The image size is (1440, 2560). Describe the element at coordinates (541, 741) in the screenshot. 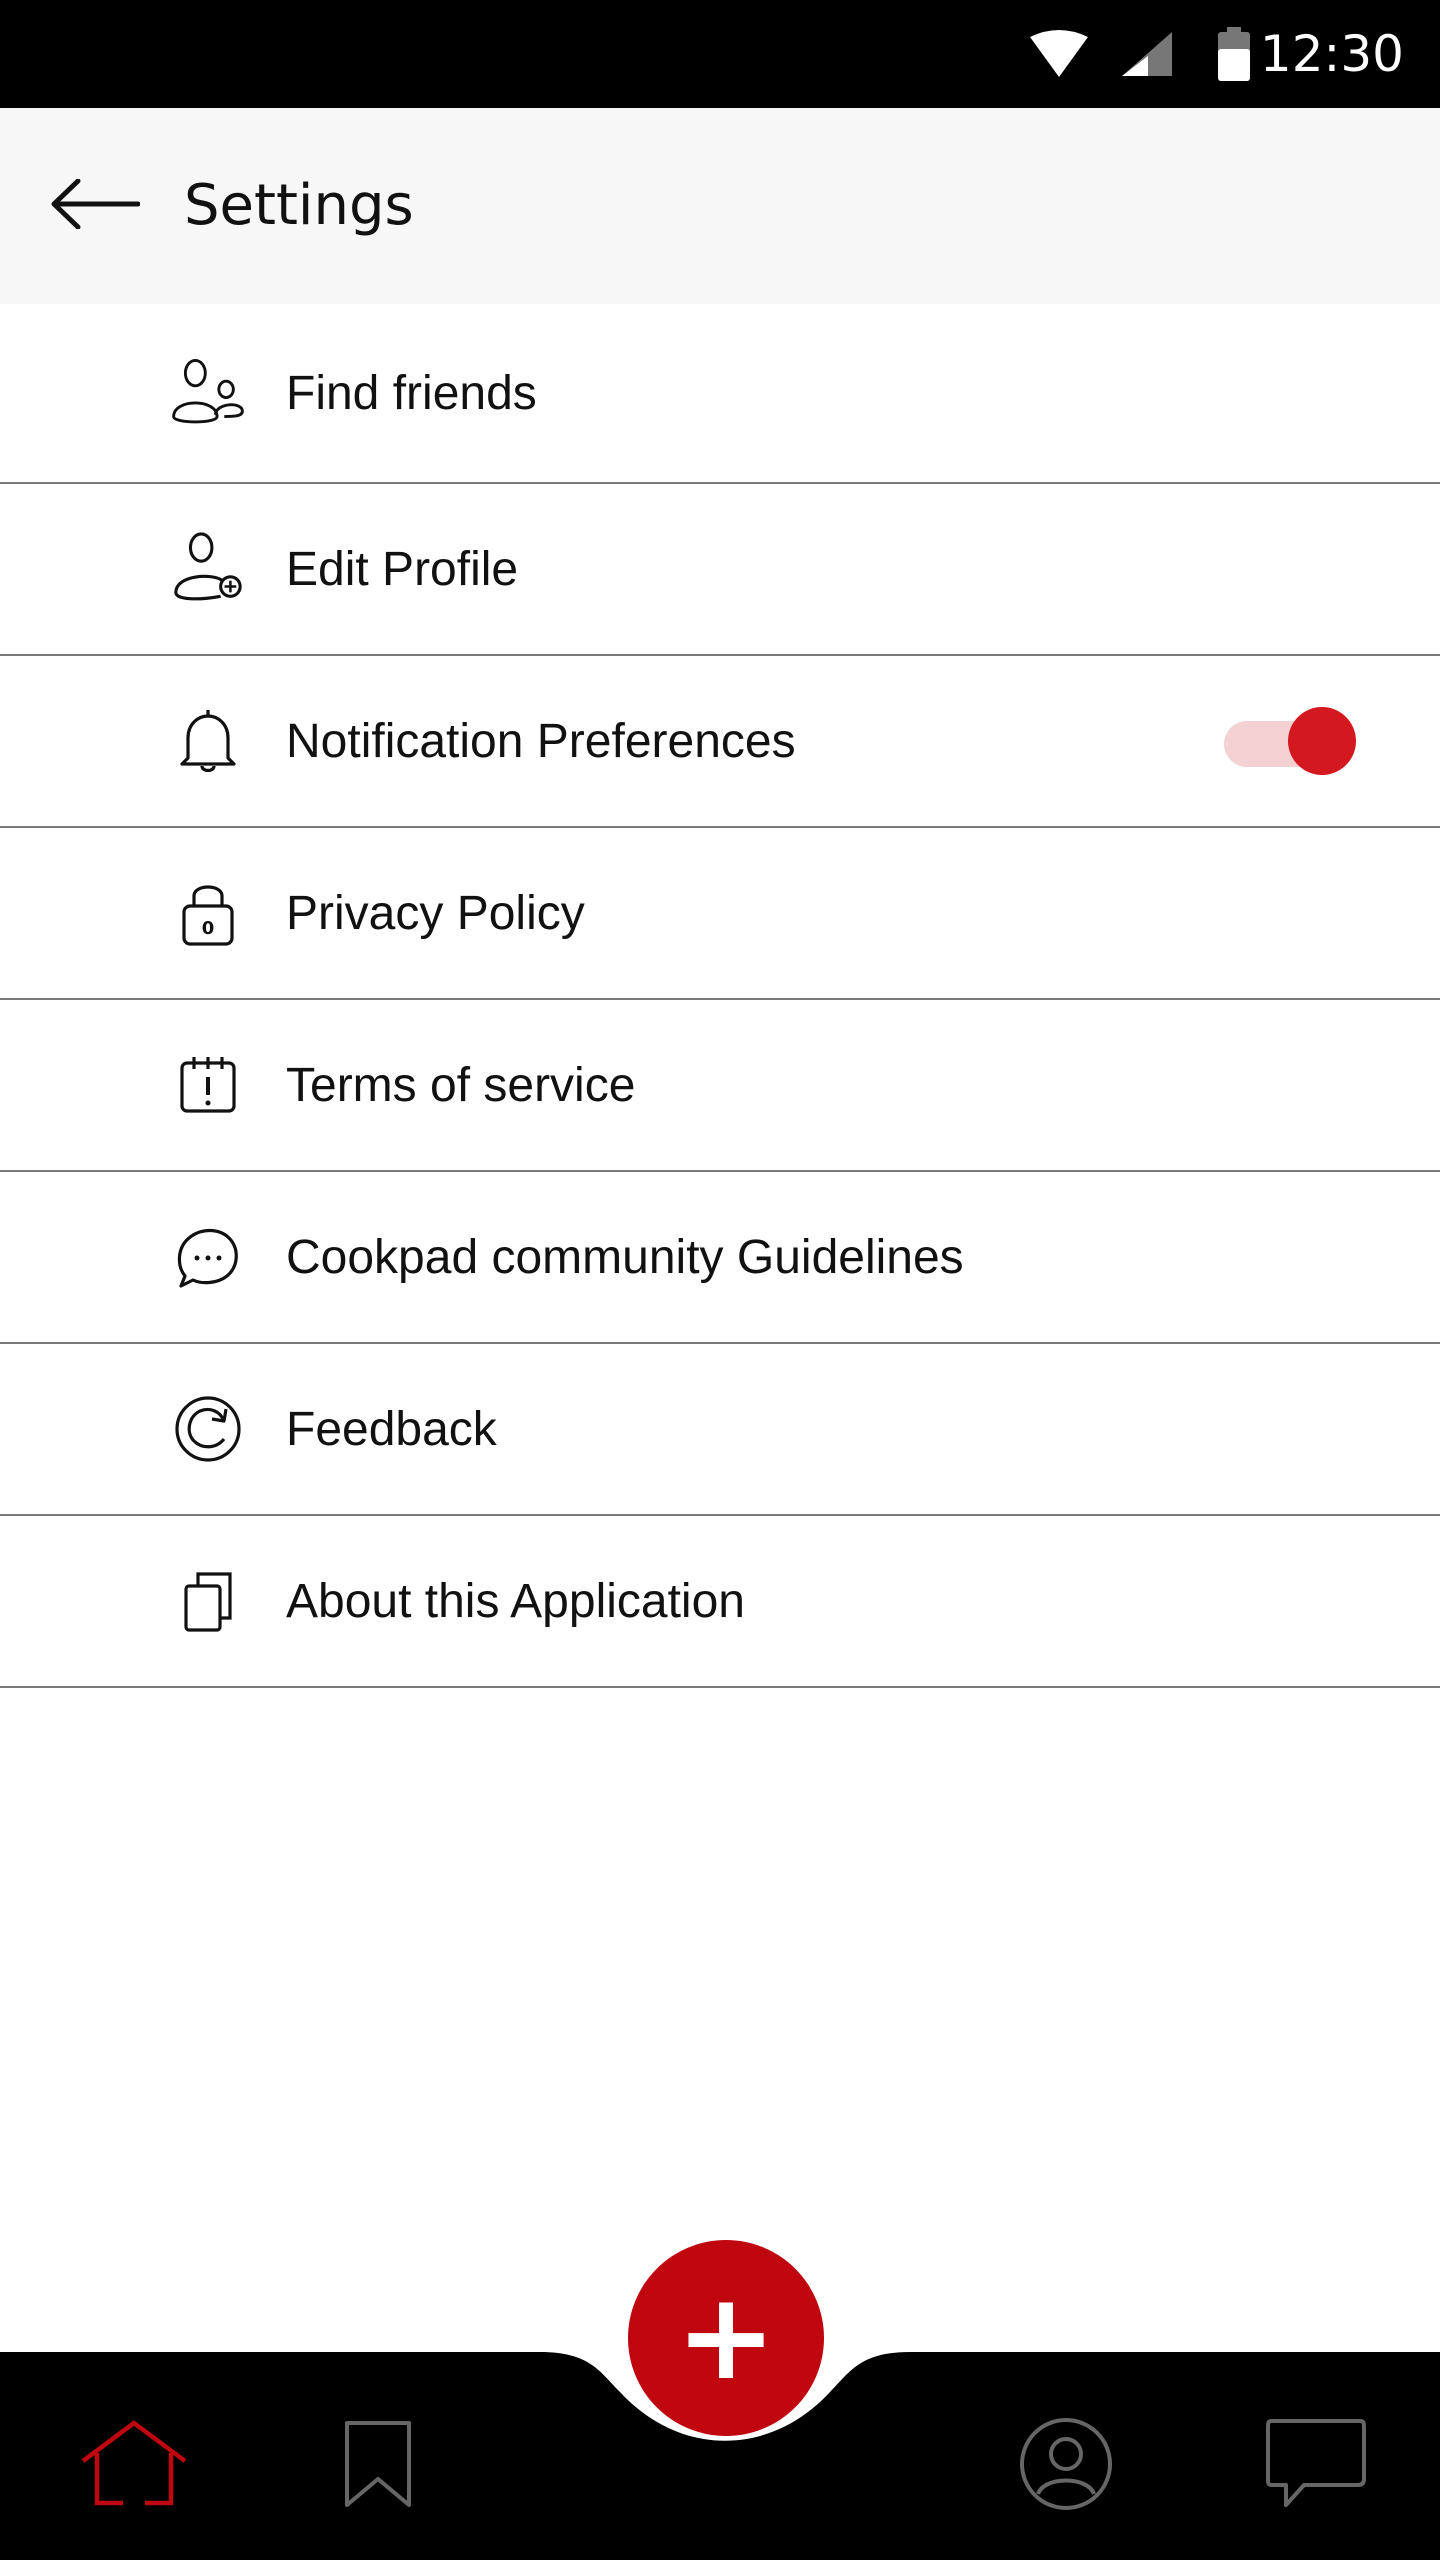

I see `settings-item-label: Notification Preferences` at that location.